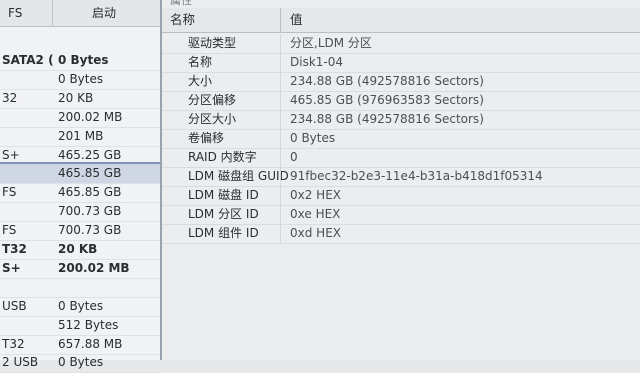  Describe the element at coordinates (315, 233) in the screenshot. I see `property-value: 0xd HEX` at that location.